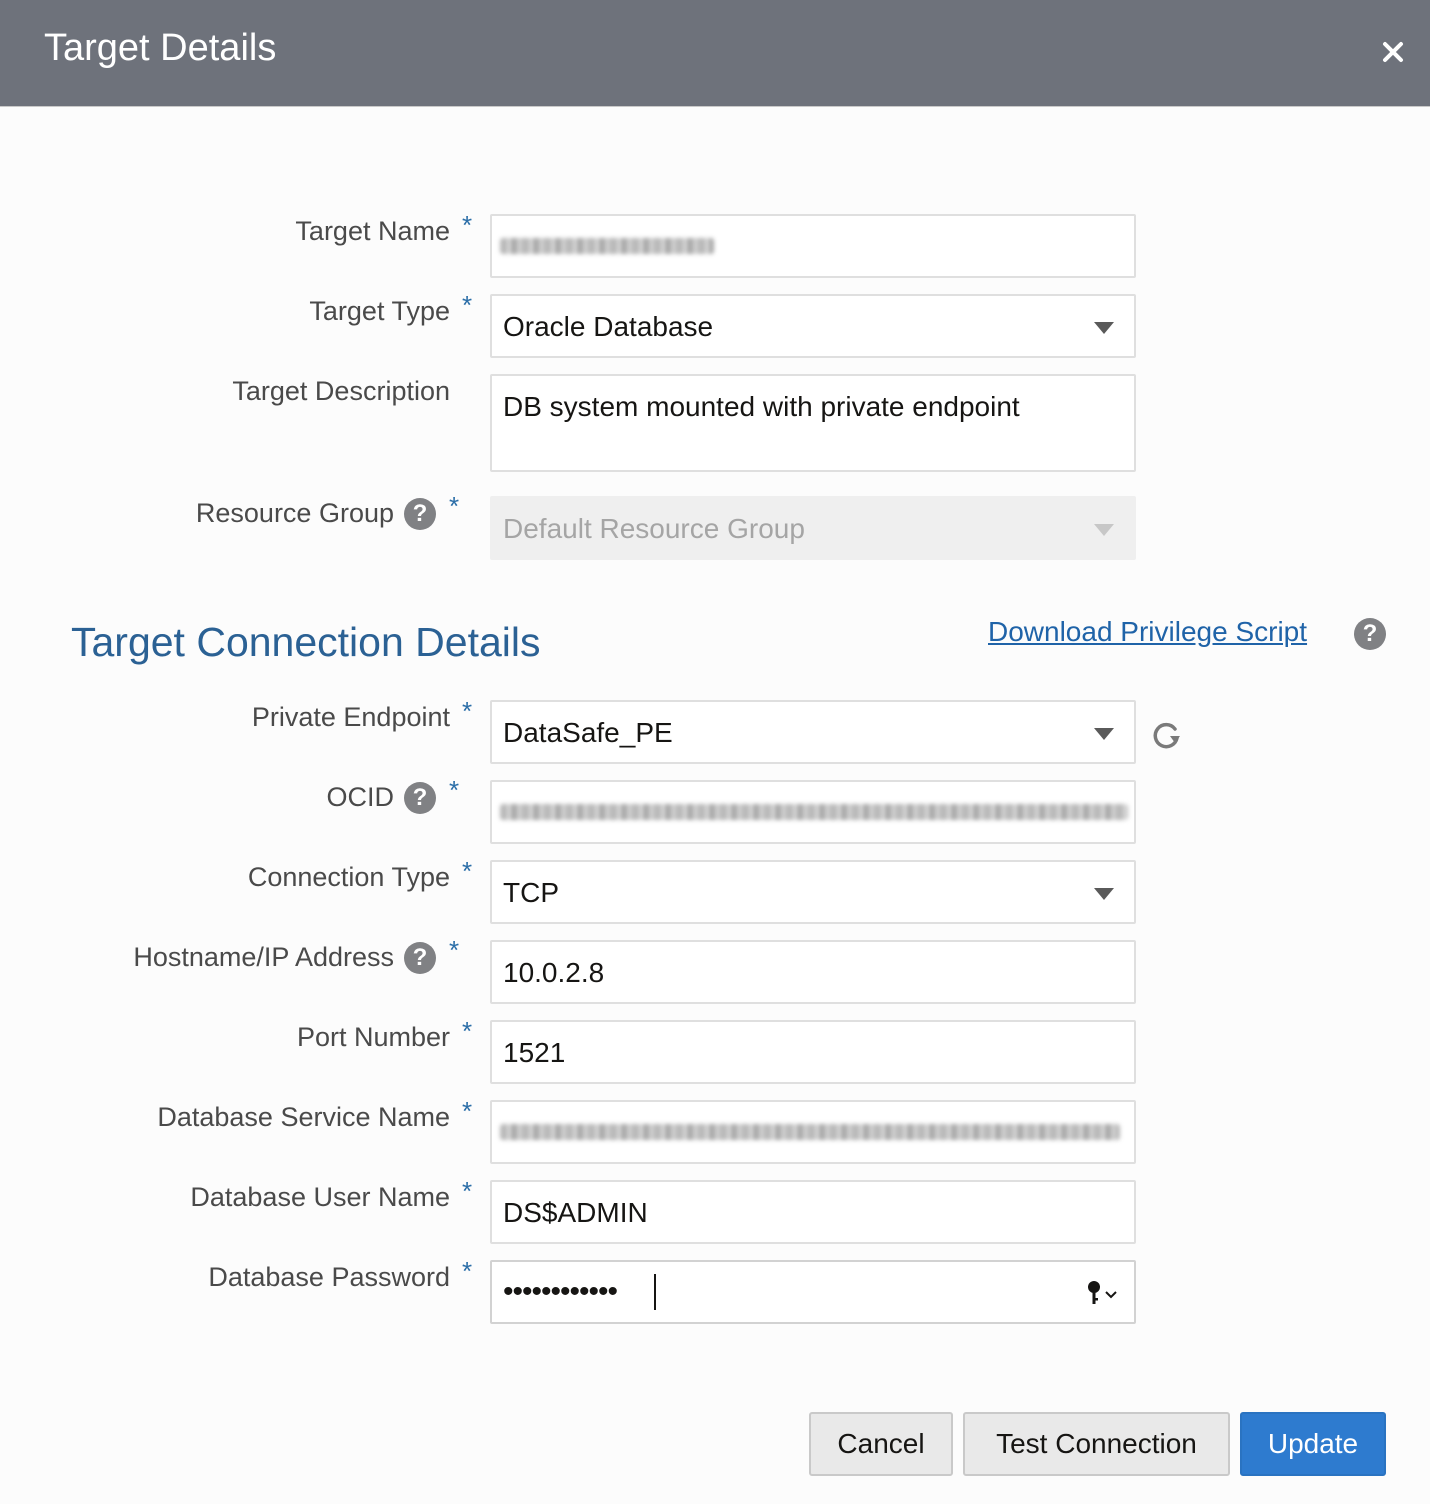 The image size is (1430, 1504). Describe the element at coordinates (1103, 1293) in the screenshot. I see `key-icon` at that location.